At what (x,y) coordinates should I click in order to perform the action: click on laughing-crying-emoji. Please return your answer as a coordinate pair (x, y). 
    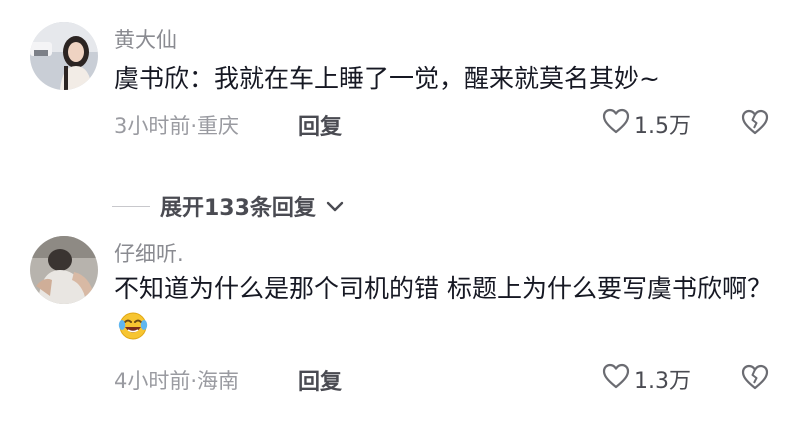
    Looking at the image, I should click on (133, 331).